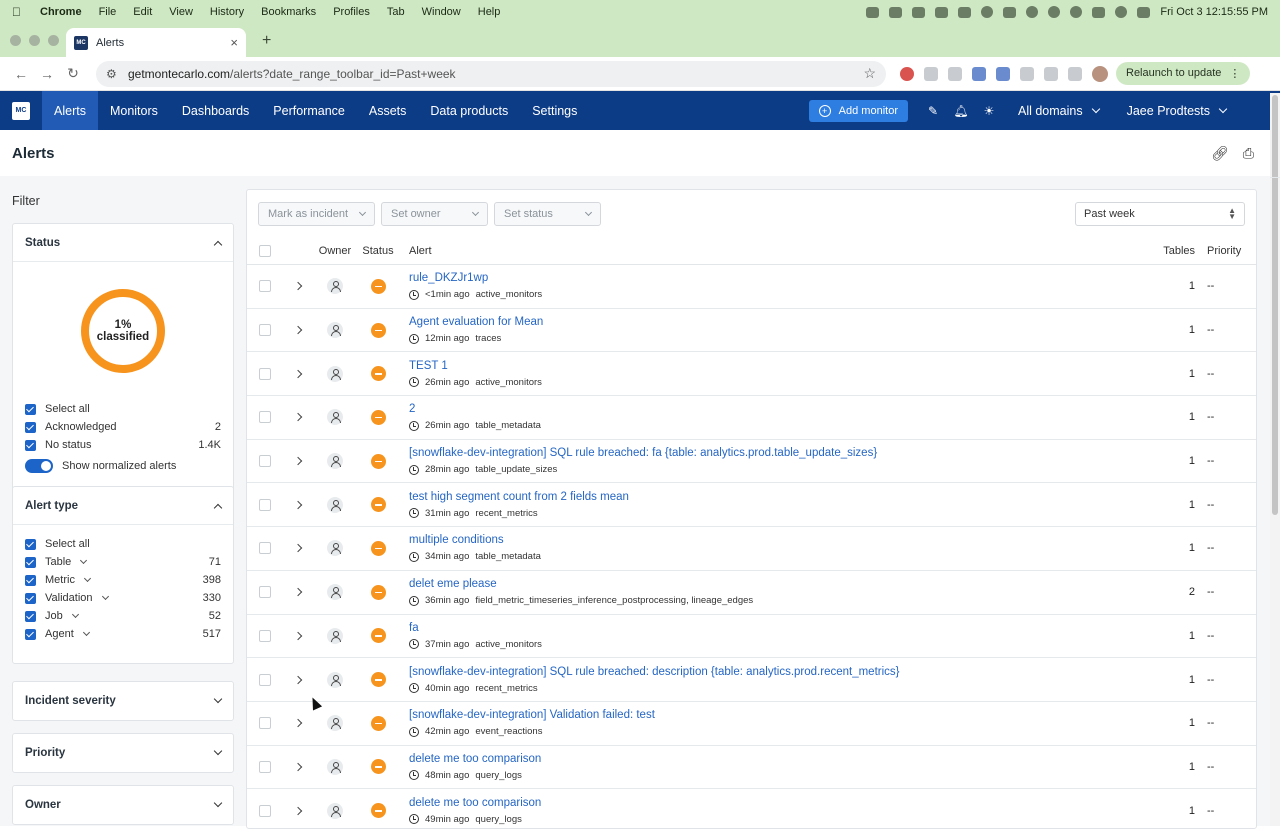 The height and width of the screenshot is (829, 1280). What do you see at coordinates (335, 251) in the screenshot?
I see `owner-column-header: Owner` at bounding box center [335, 251].